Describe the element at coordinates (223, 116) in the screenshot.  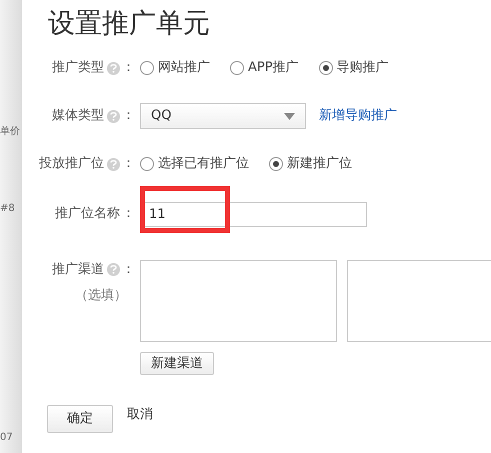
I see `media-type-dropdown: QQ` at that location.